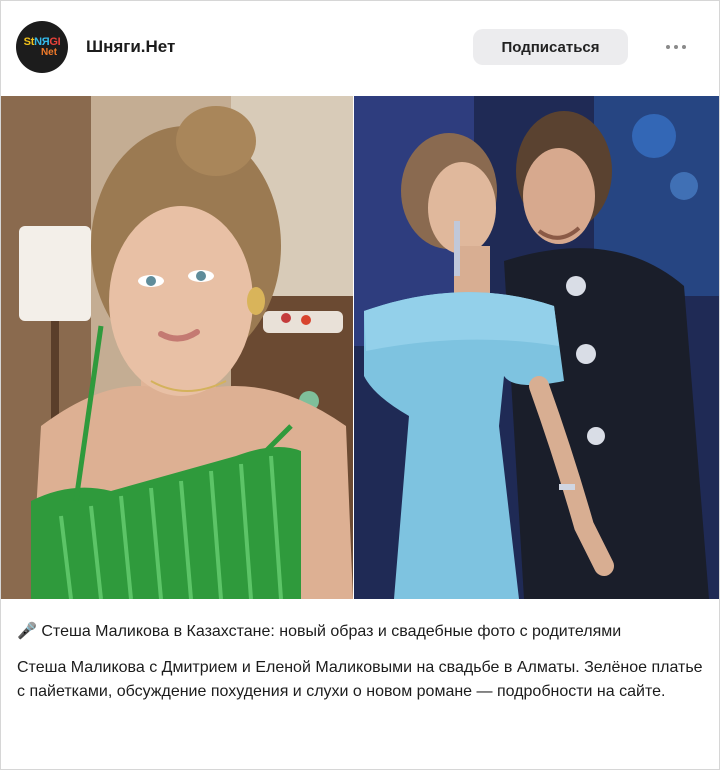 This screenshot has height=770, width=720. I want to click on more-options-icon, so click(676, 47).